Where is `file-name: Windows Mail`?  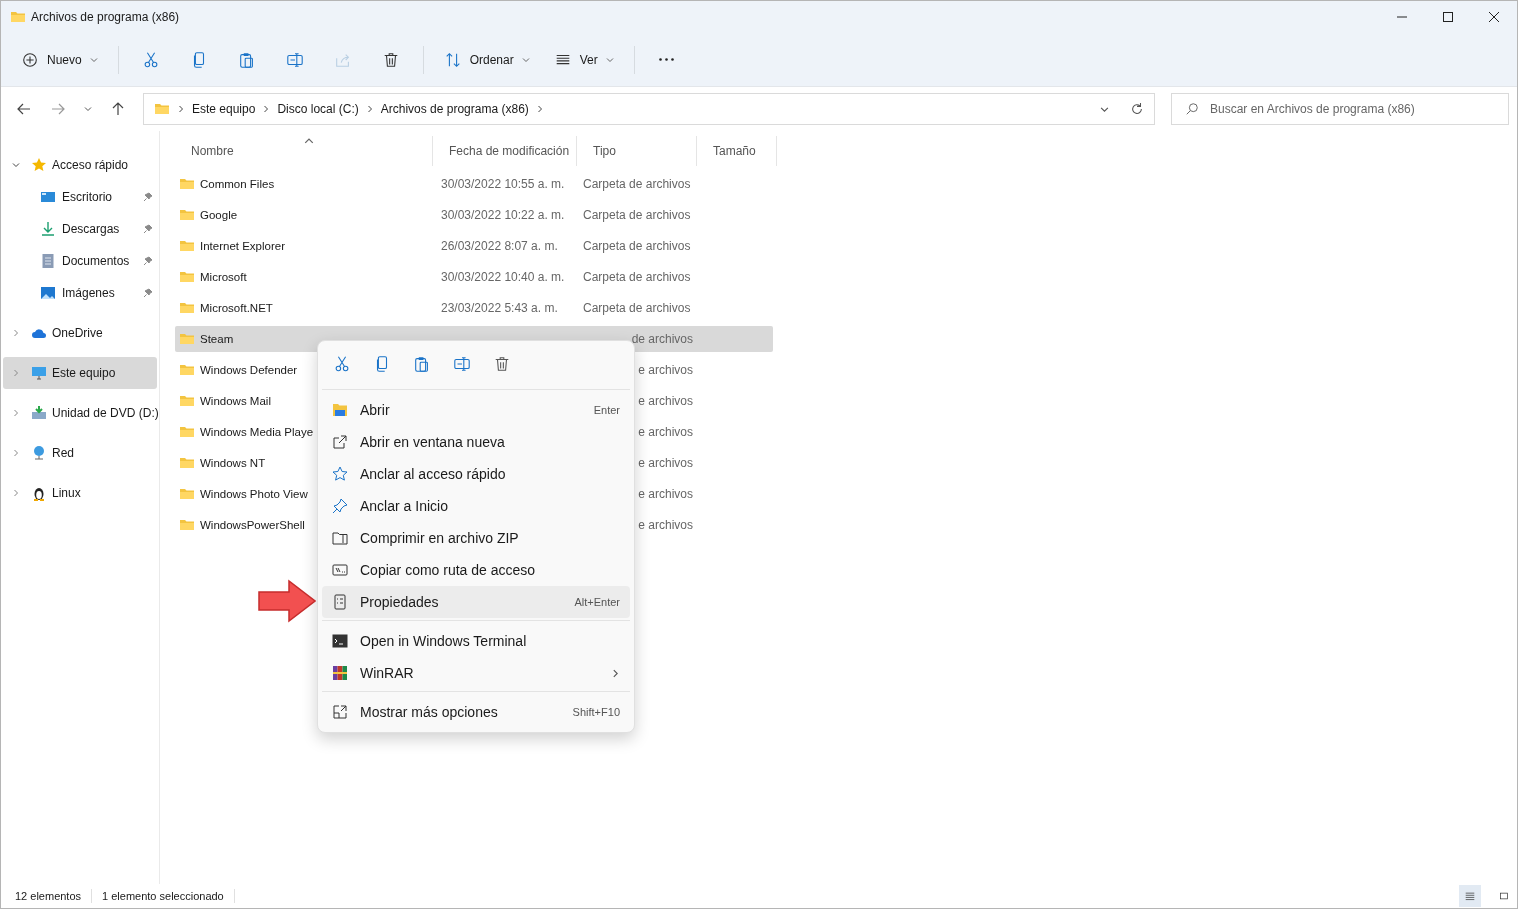
file-name: Windows Mail is located at coordinates (235, 401).